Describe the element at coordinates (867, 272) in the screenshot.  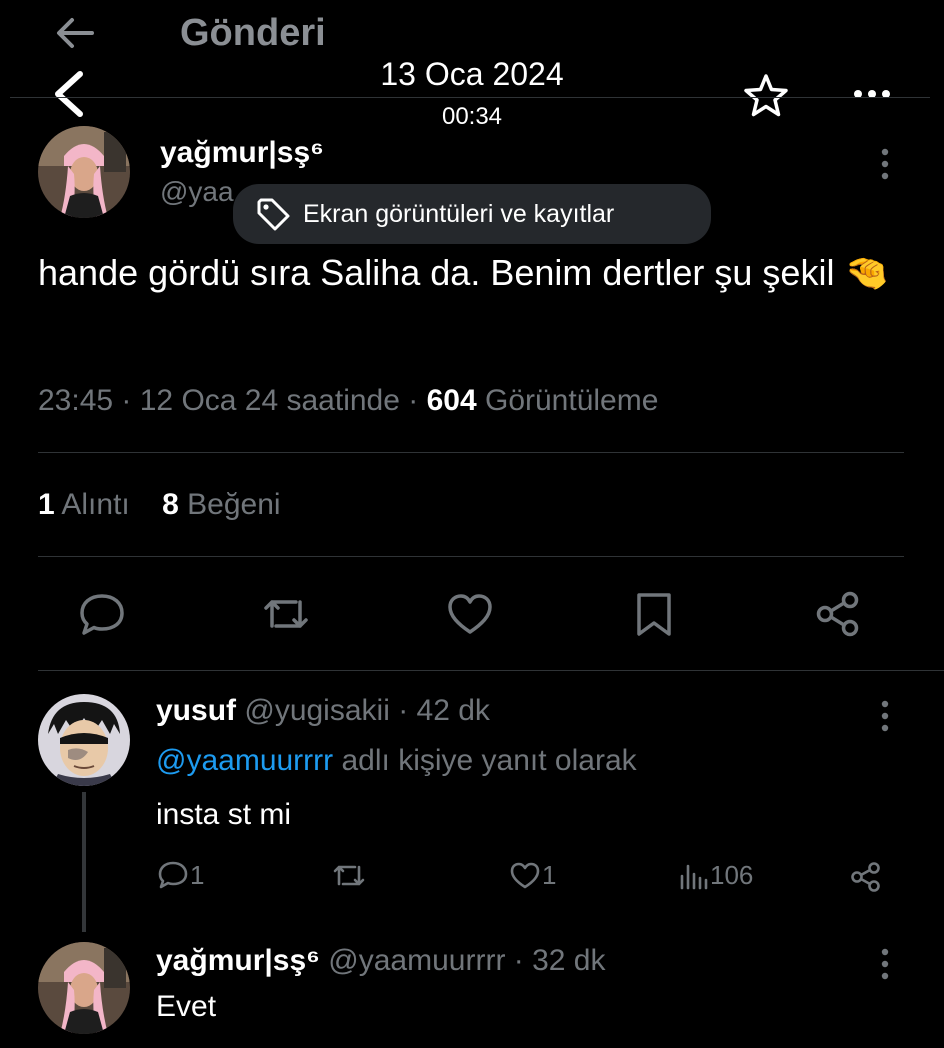
I see `pinching-hand-emoji: 🤏` at that location.